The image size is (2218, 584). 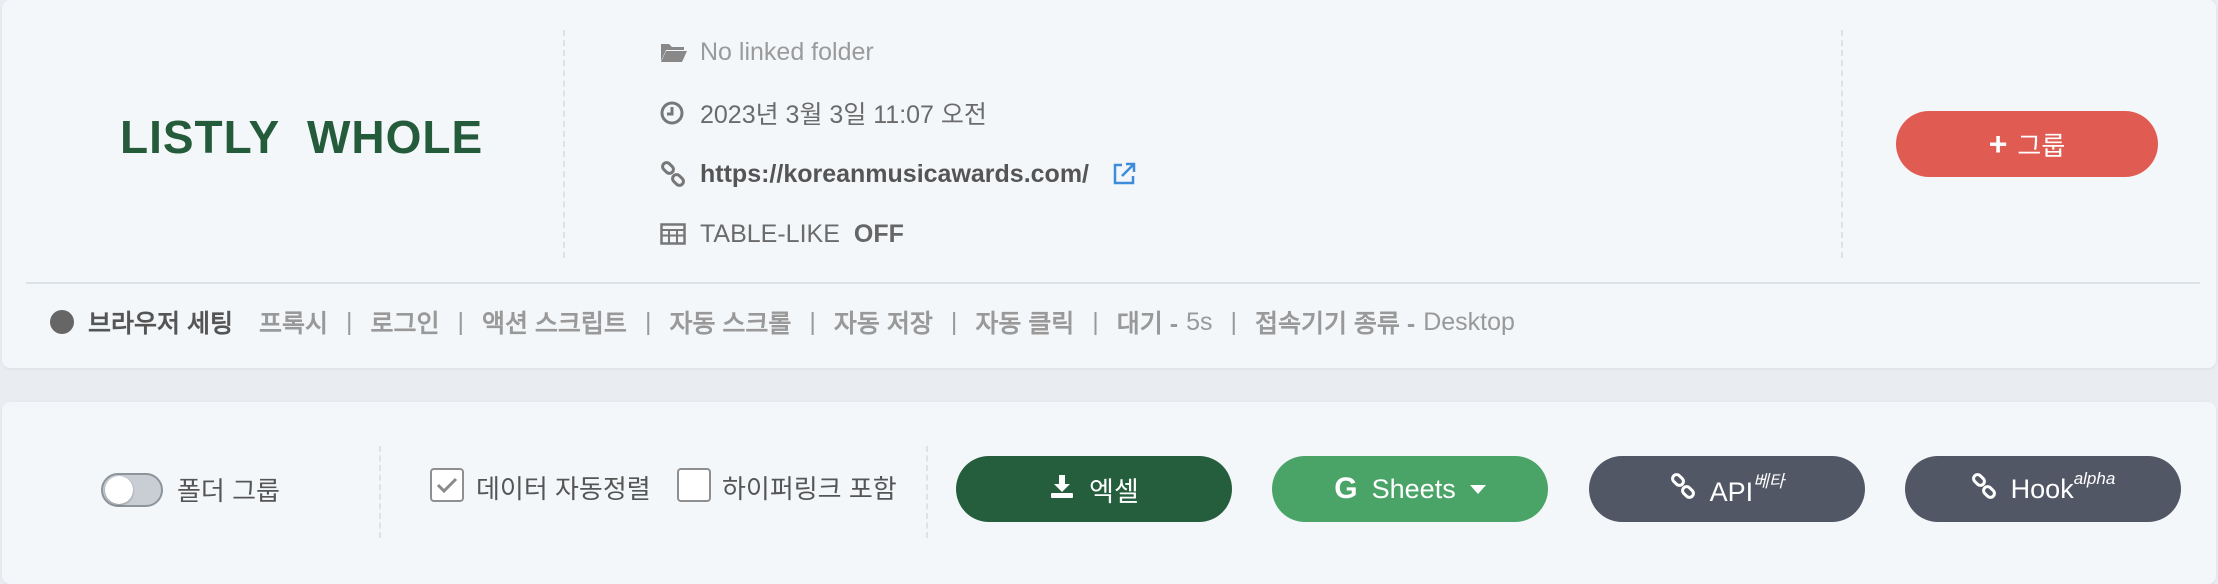 What do you see at coordinates (2094, 478) in the screenshot?
I see `hook-badge: alpha` at bounding box center [2094, 478].